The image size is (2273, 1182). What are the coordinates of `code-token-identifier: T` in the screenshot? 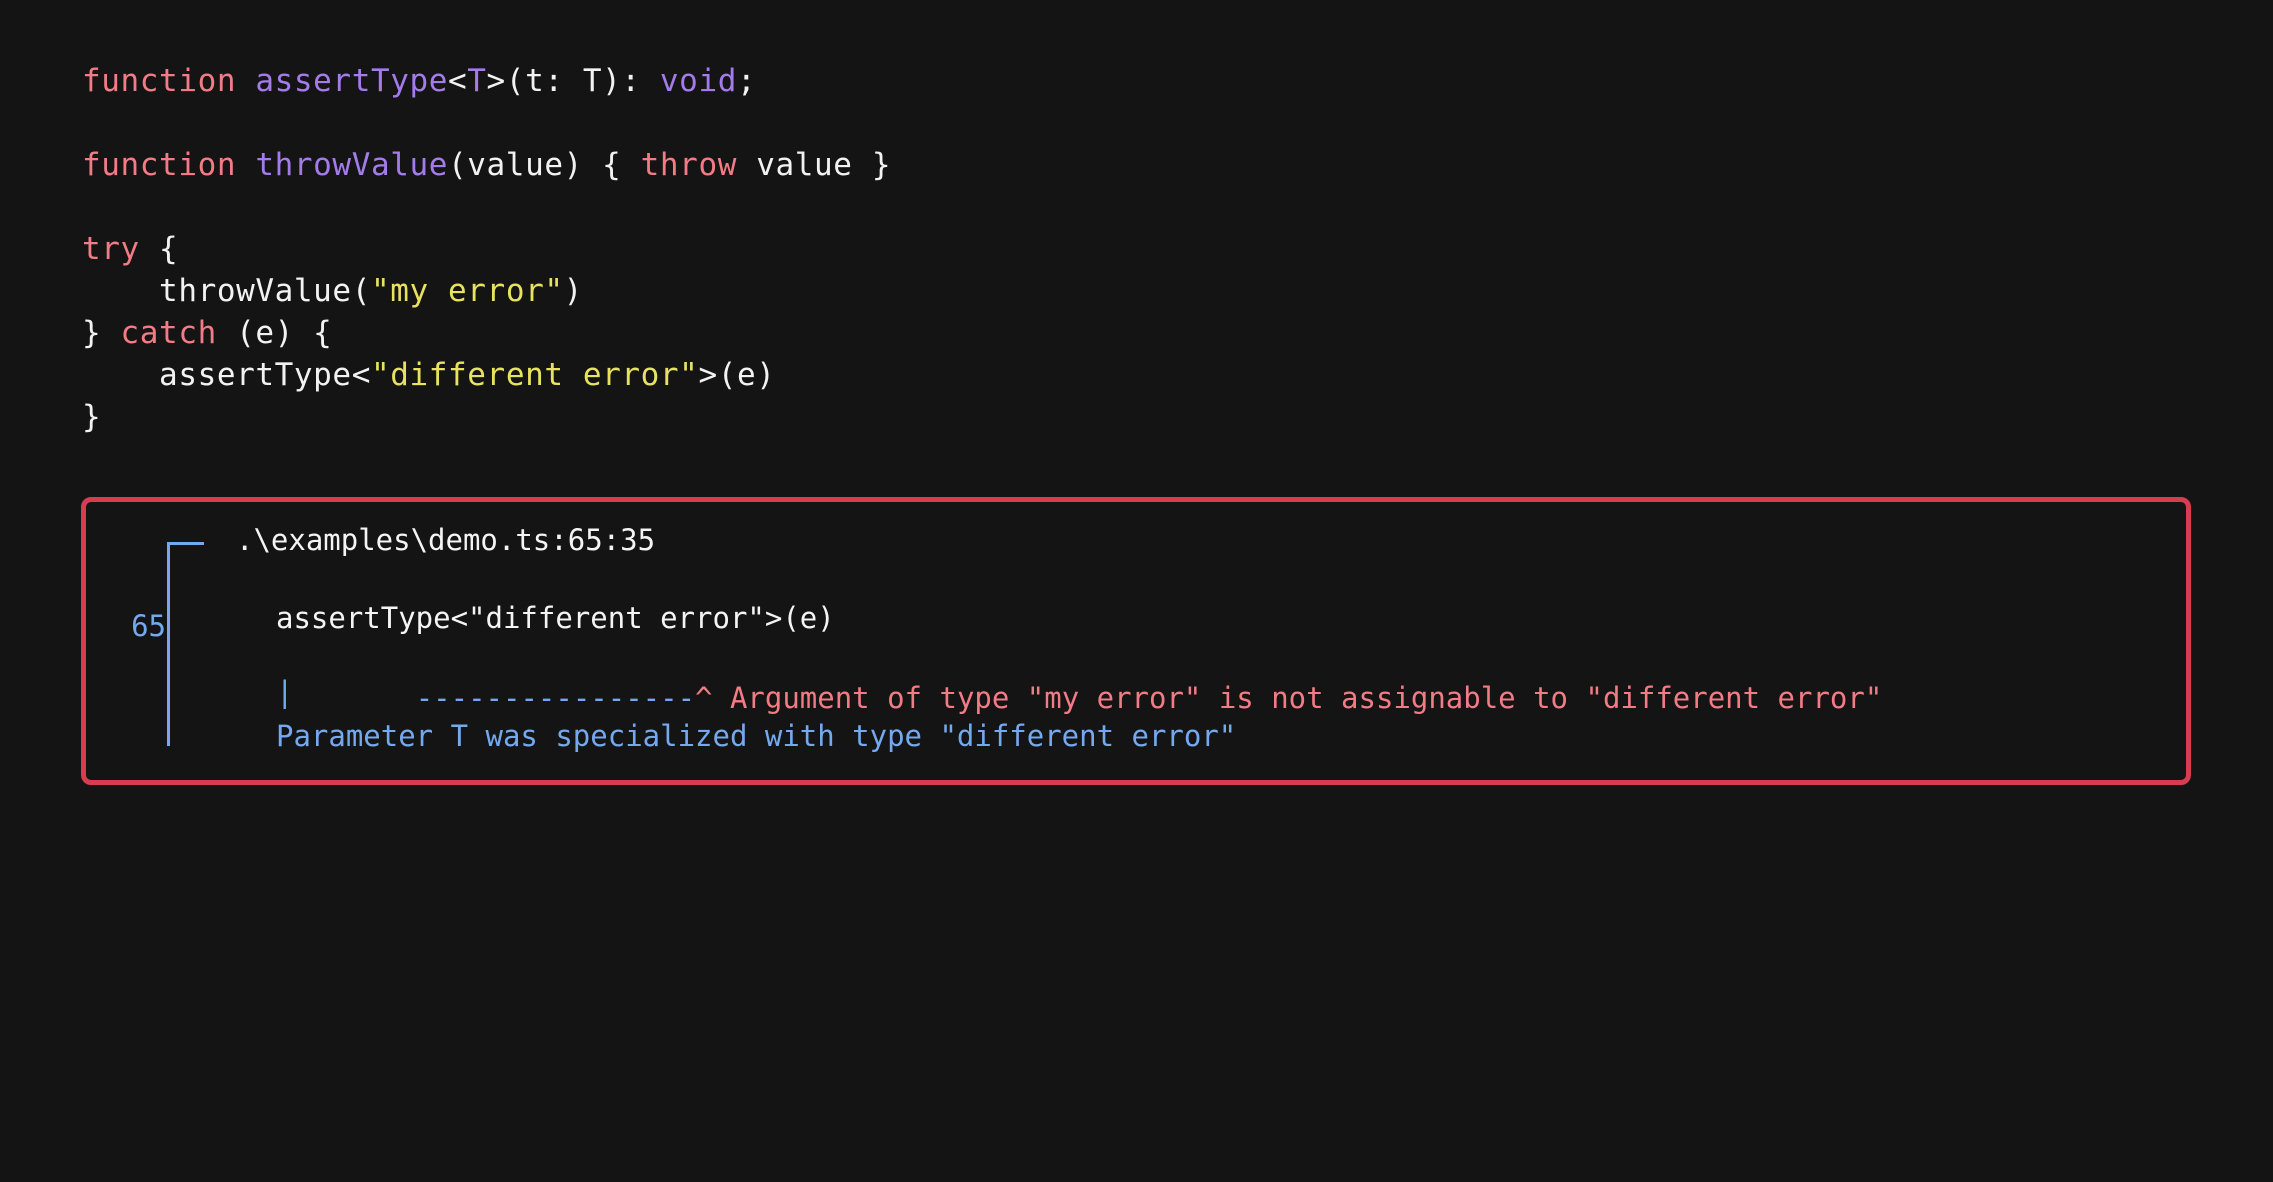 It's located at (477, 81).